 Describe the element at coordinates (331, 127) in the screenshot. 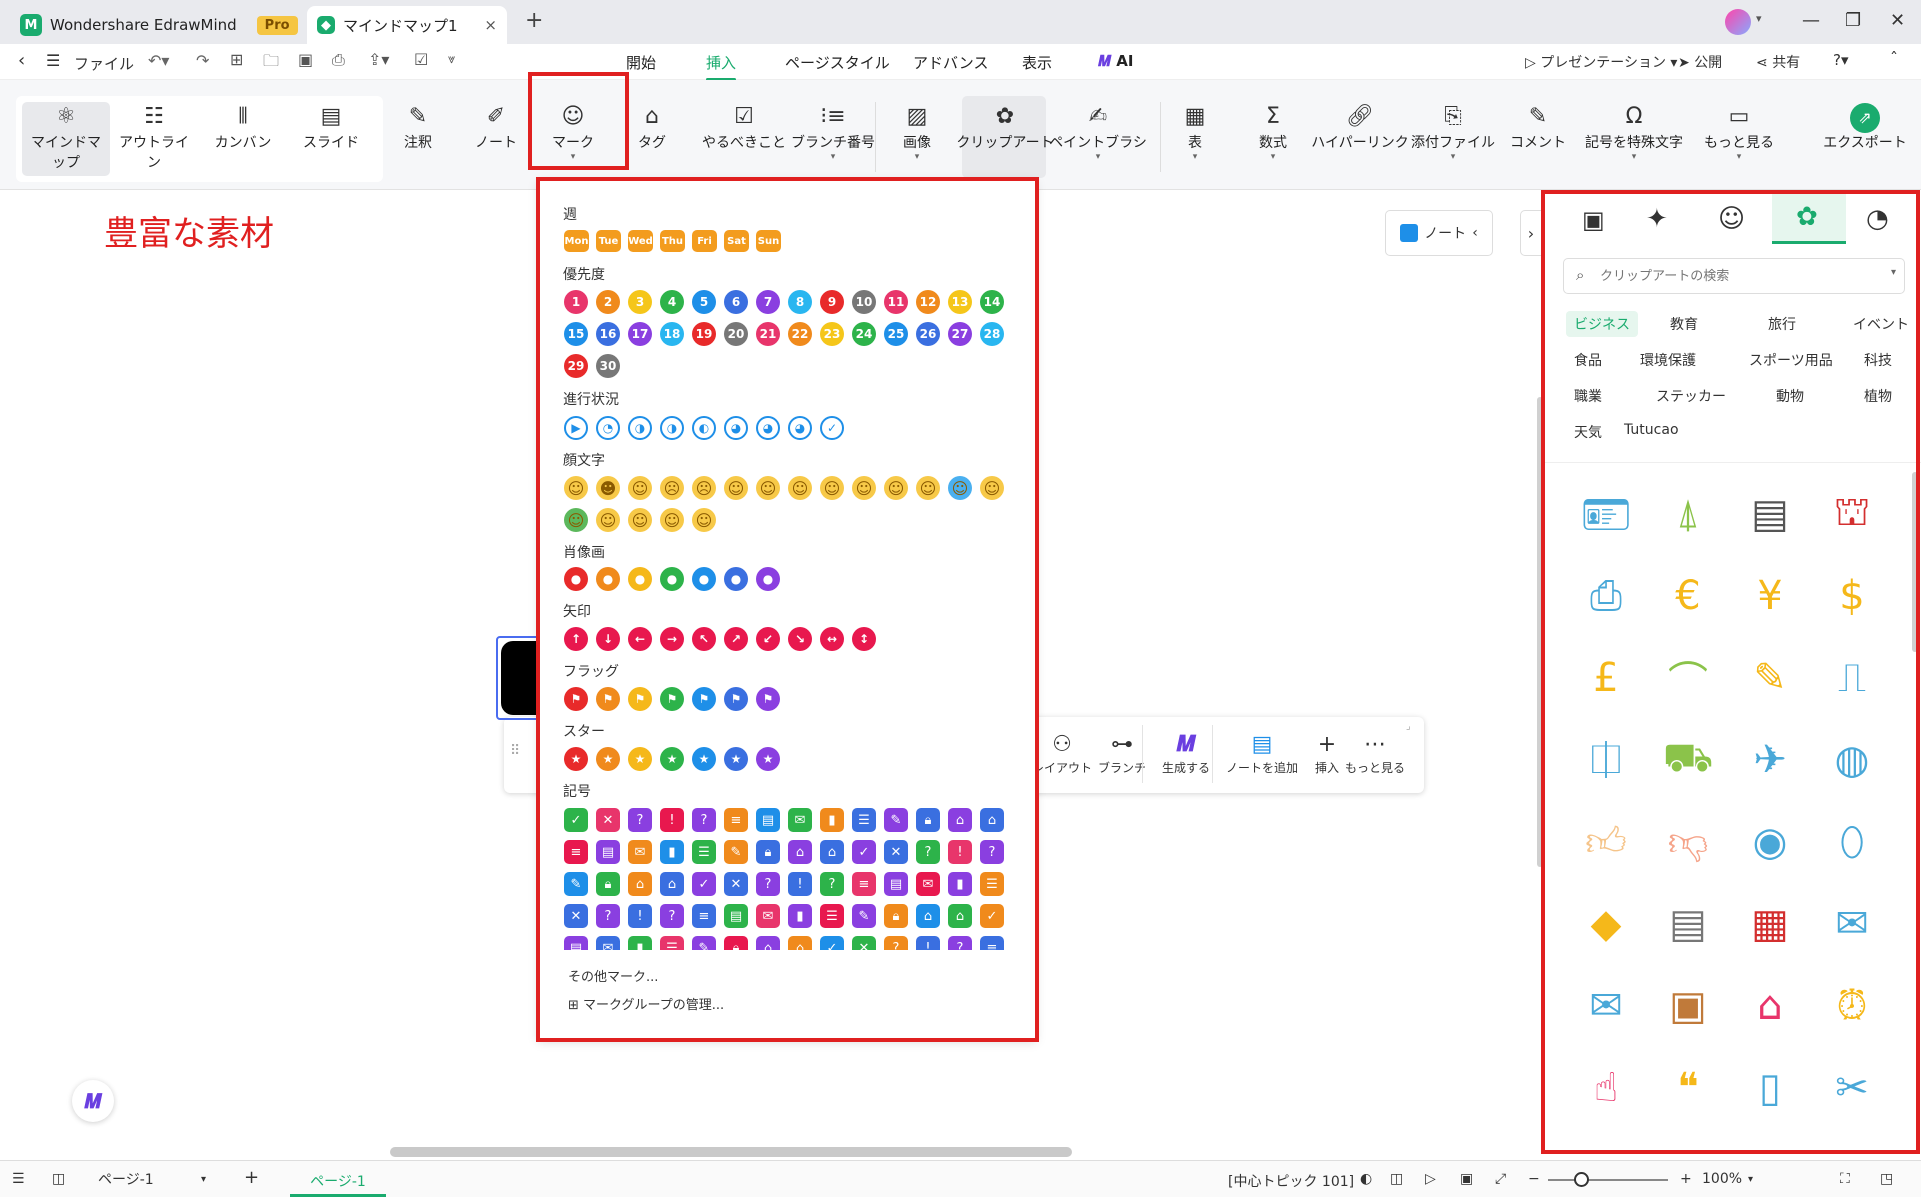

I see `mode-slide: ▤ スライド` at that location.